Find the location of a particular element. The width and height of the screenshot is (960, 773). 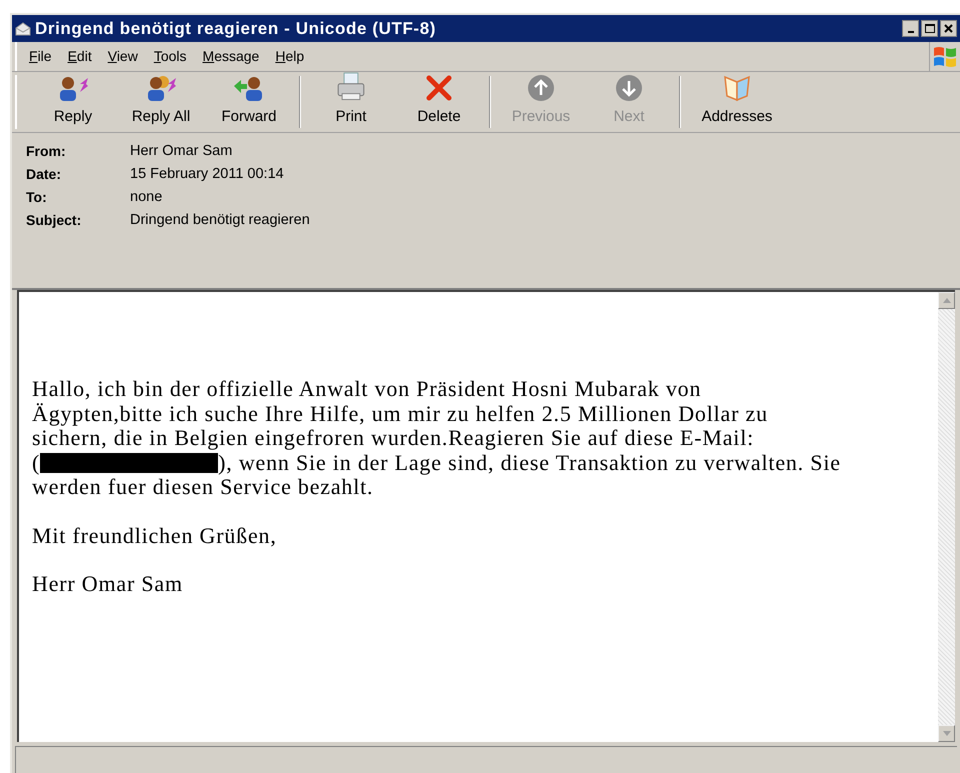

menu-item: Tools is located at coordinates (170, 56).